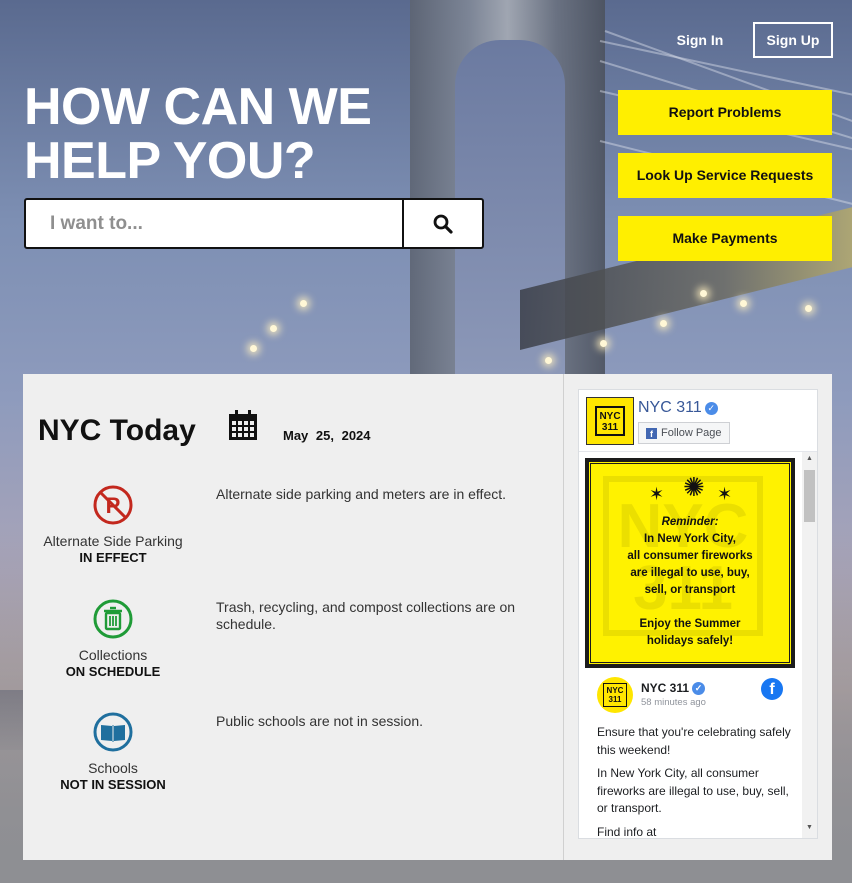 This screenshot has width=852, height=883. I want to click on search-input, so click(214, 223).